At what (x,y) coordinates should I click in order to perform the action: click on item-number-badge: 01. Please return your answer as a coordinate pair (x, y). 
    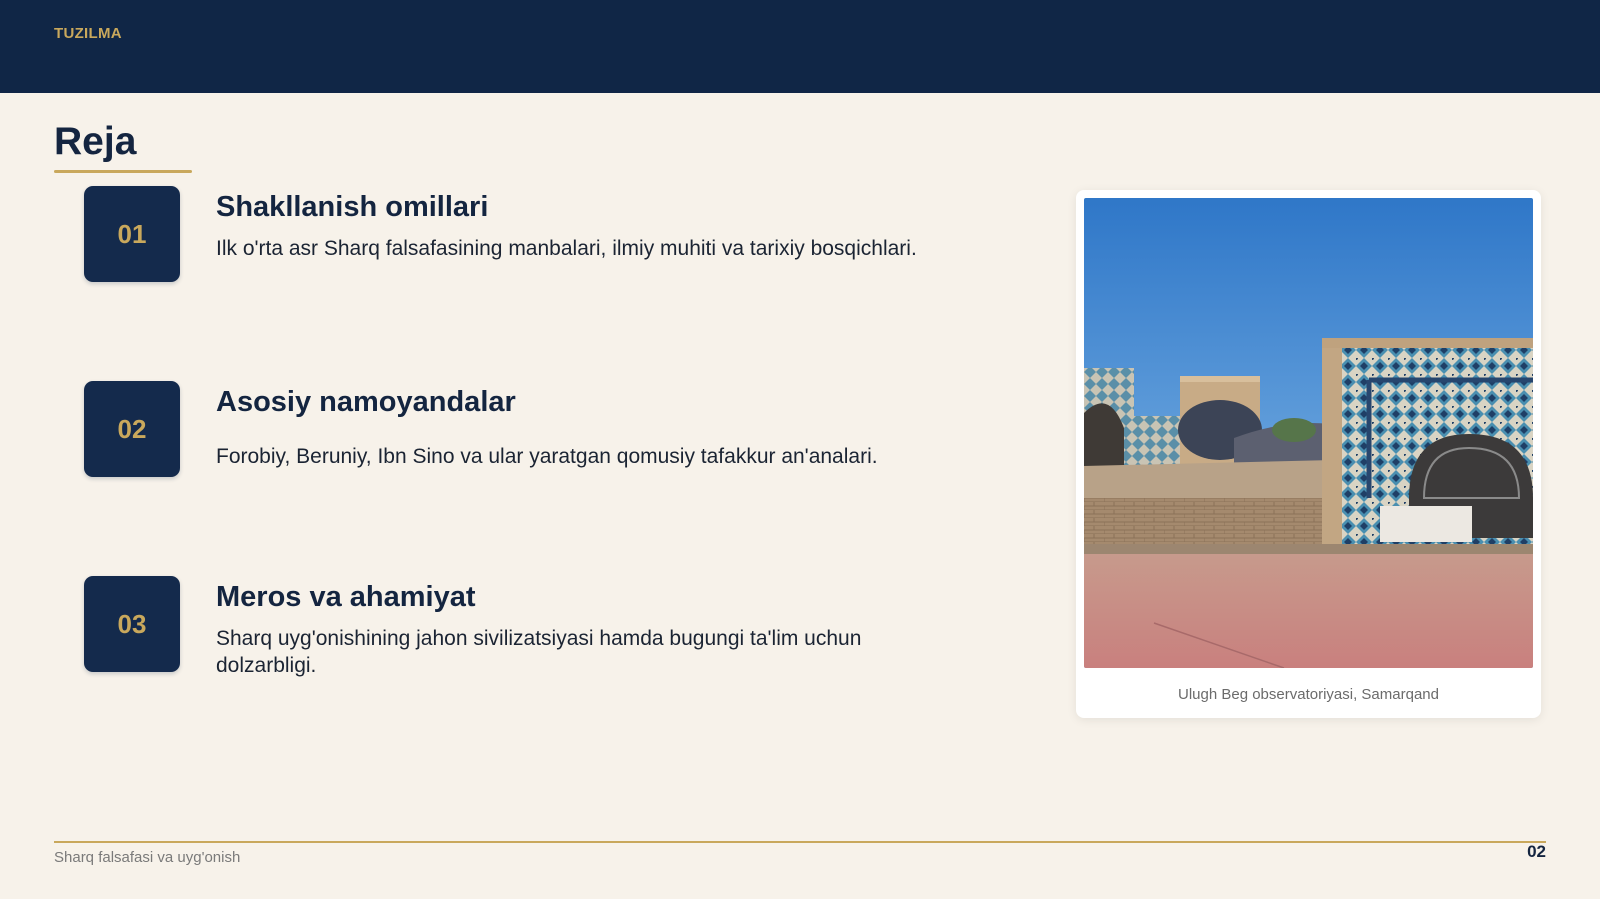
    Looking at the image, I should click on (132, 234).